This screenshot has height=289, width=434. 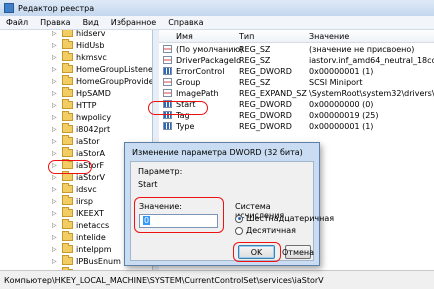 I want to click on value-data: 0x00000019 (25), so click(x=344, y=115).